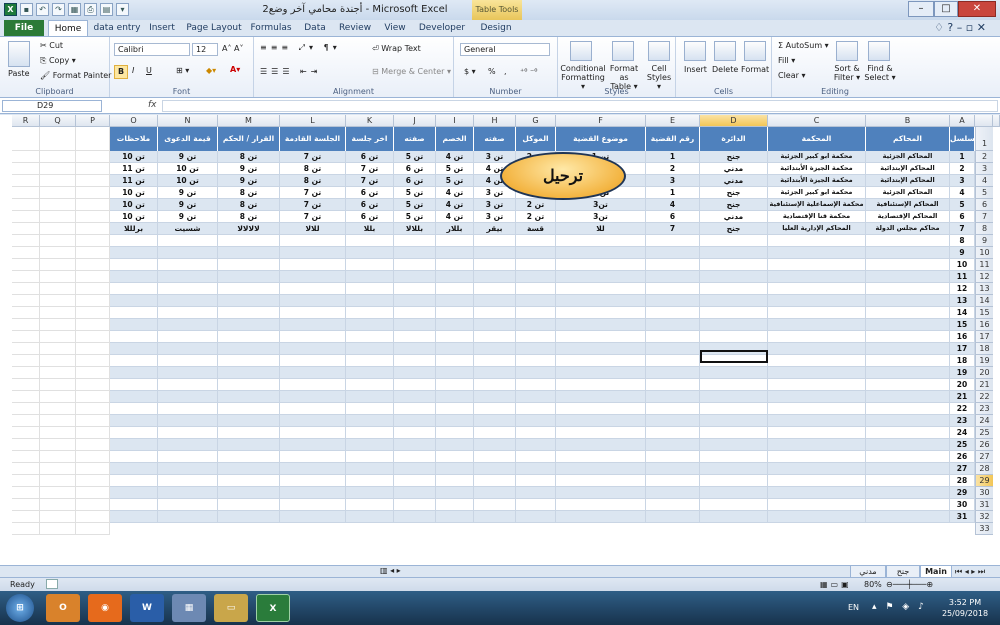 The height and width of the screenshot is (625, 1000). Describe the element at coordinates (26, 121) in the screenshot. I see `column-header-r: R` at that location.